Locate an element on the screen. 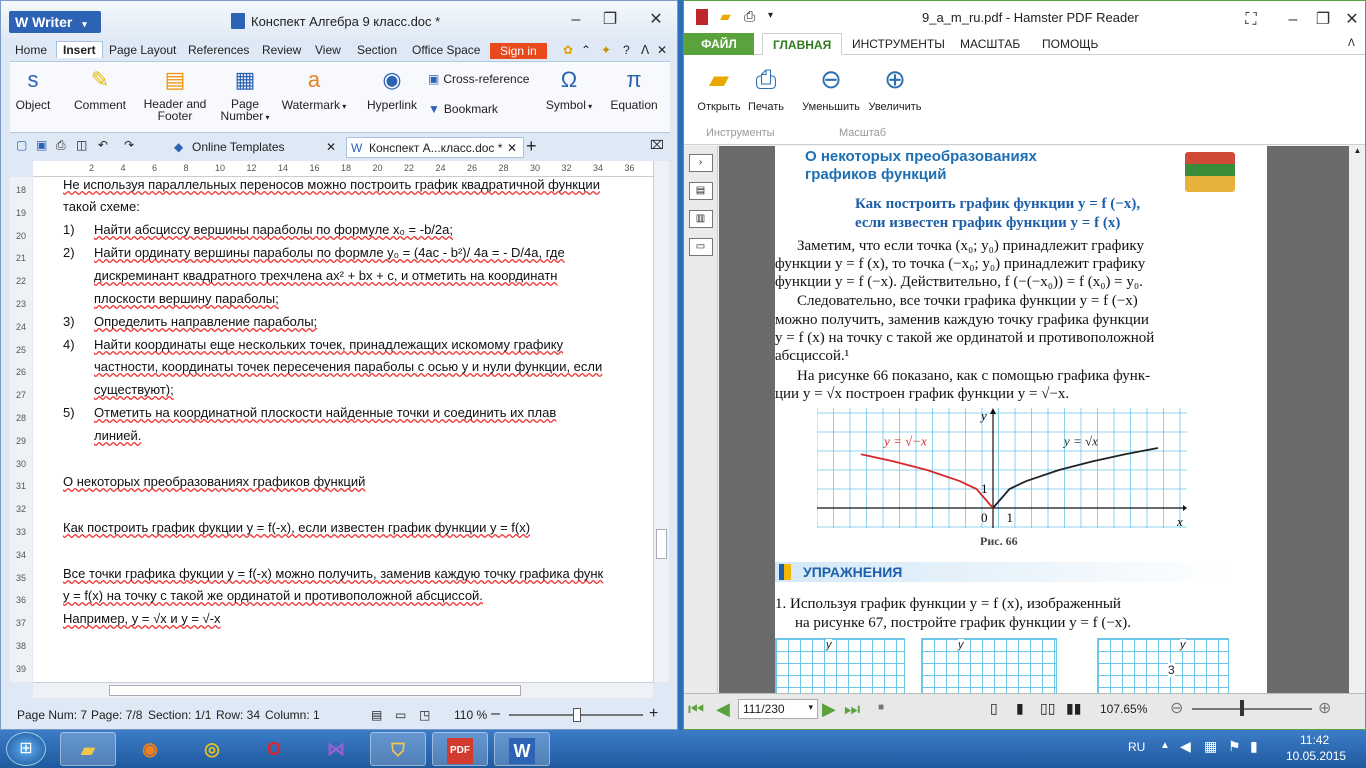 Image resolution: width=1366 pixels, height=768 pixels. ribbon-collapse-icon: ᐱ is located at coordinates (1351, 44).